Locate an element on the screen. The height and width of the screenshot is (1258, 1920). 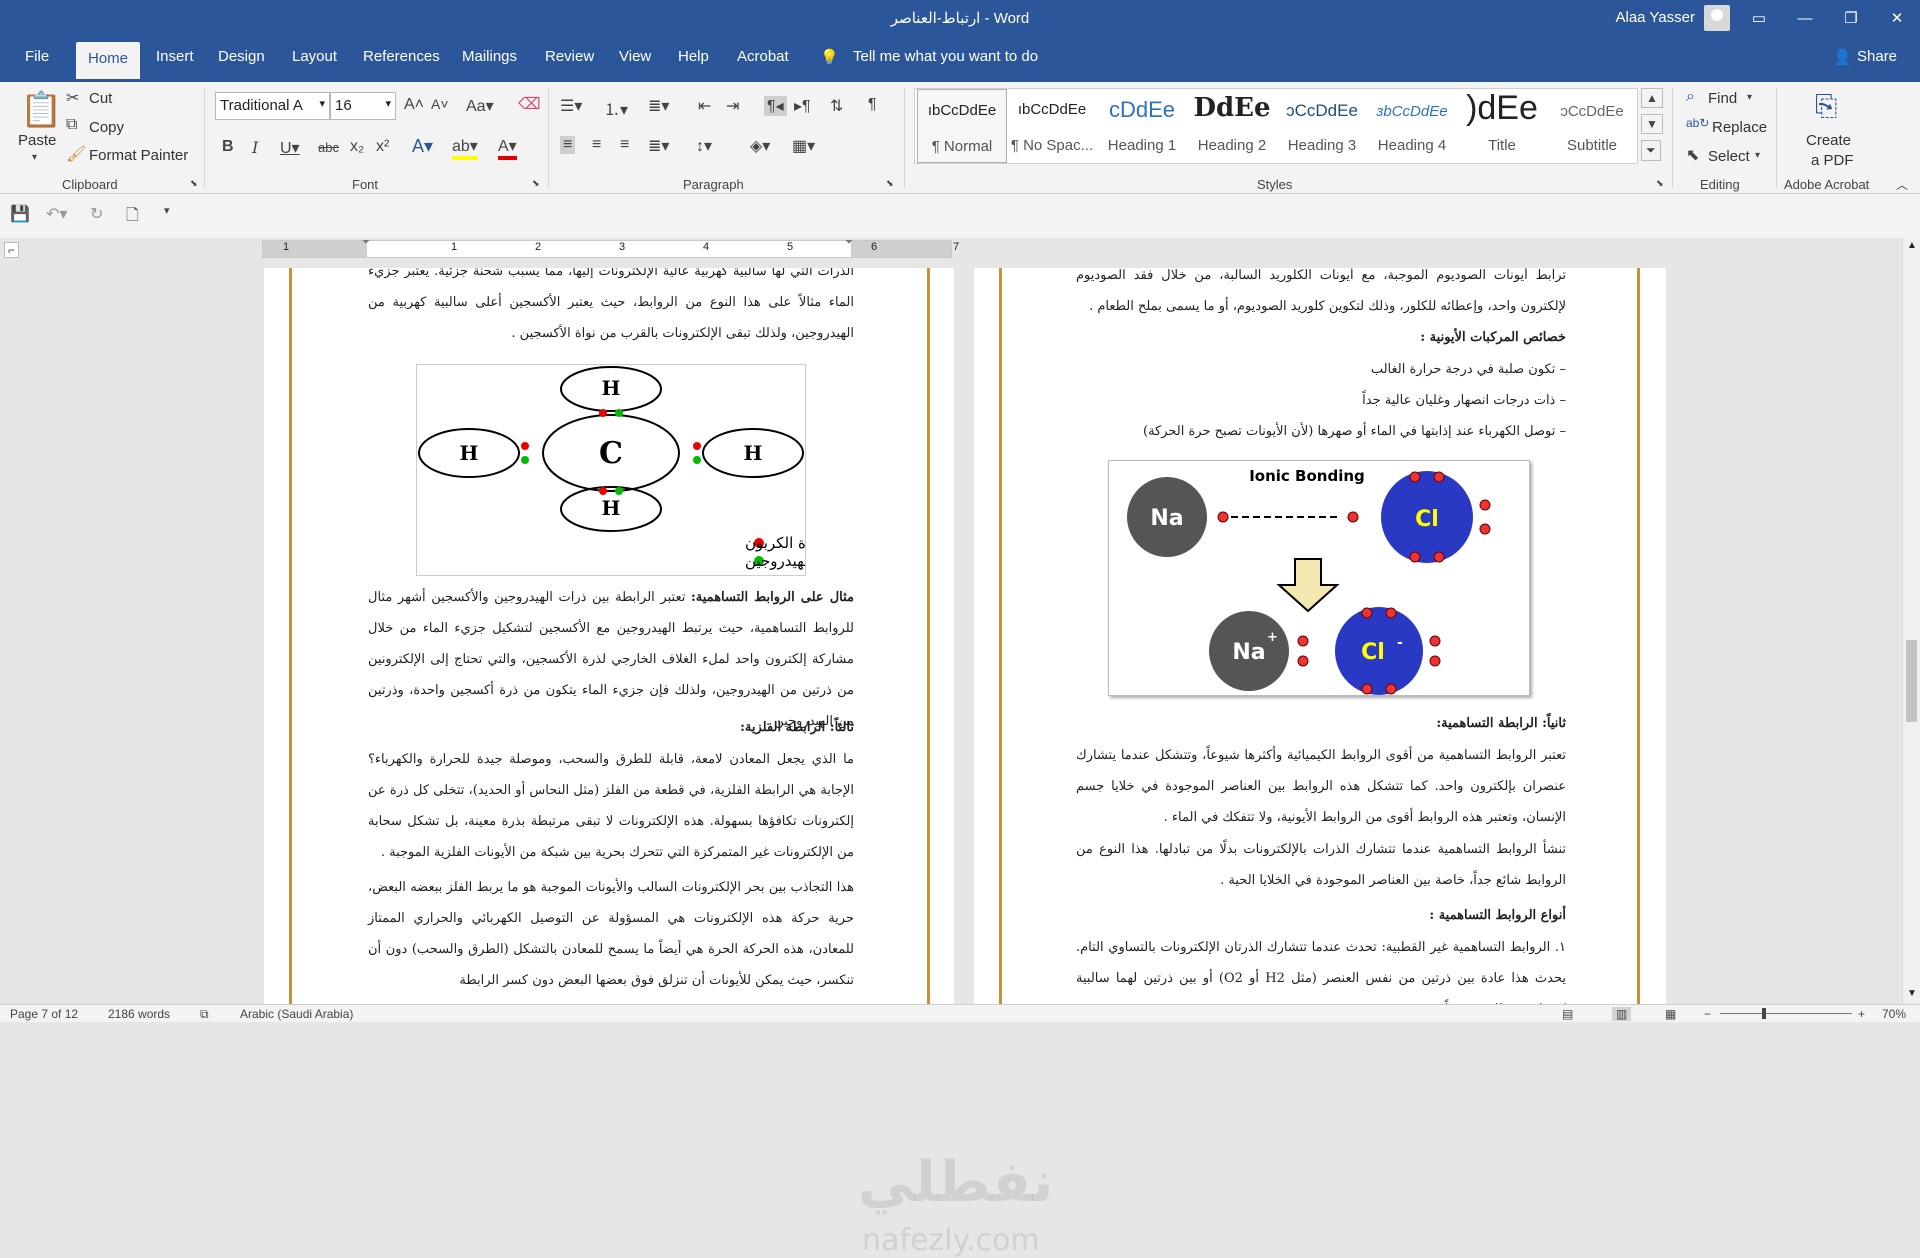
cut-button: Cut is located at coordinates (100, 98).